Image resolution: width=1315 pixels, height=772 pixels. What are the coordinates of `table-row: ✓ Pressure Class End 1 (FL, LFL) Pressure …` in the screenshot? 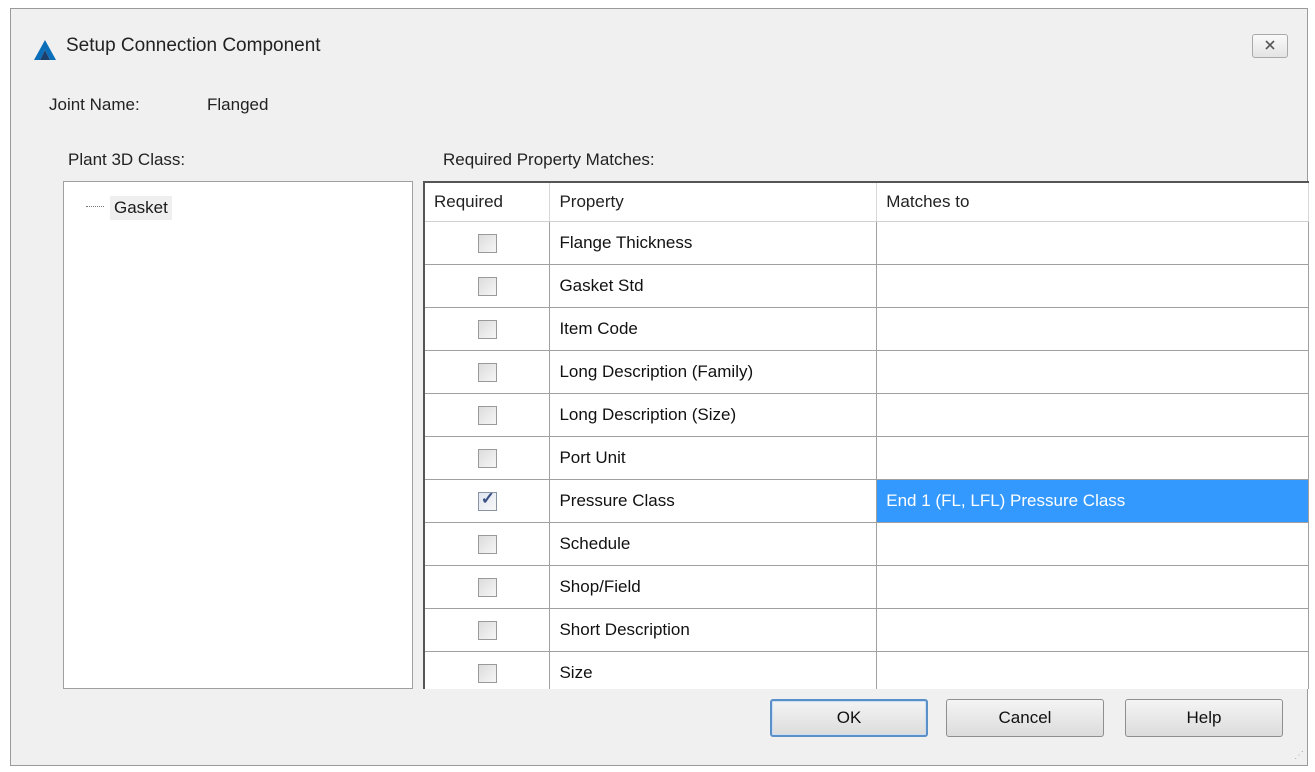 It's located at (867, 501).